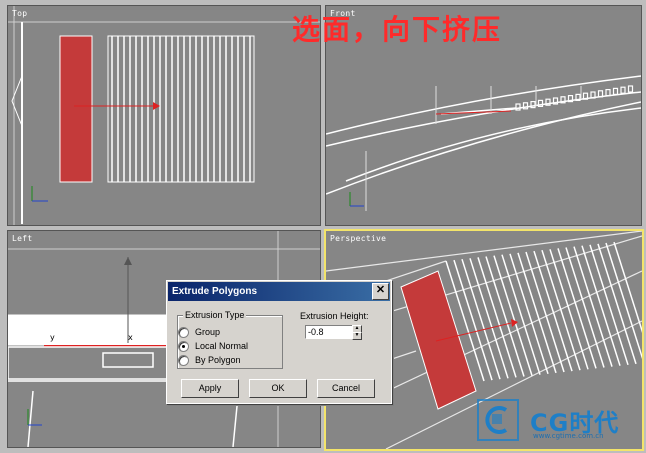 This screenshot has width=646, height=453. I want to click on radio-group-label: Group, so click(208, 332).